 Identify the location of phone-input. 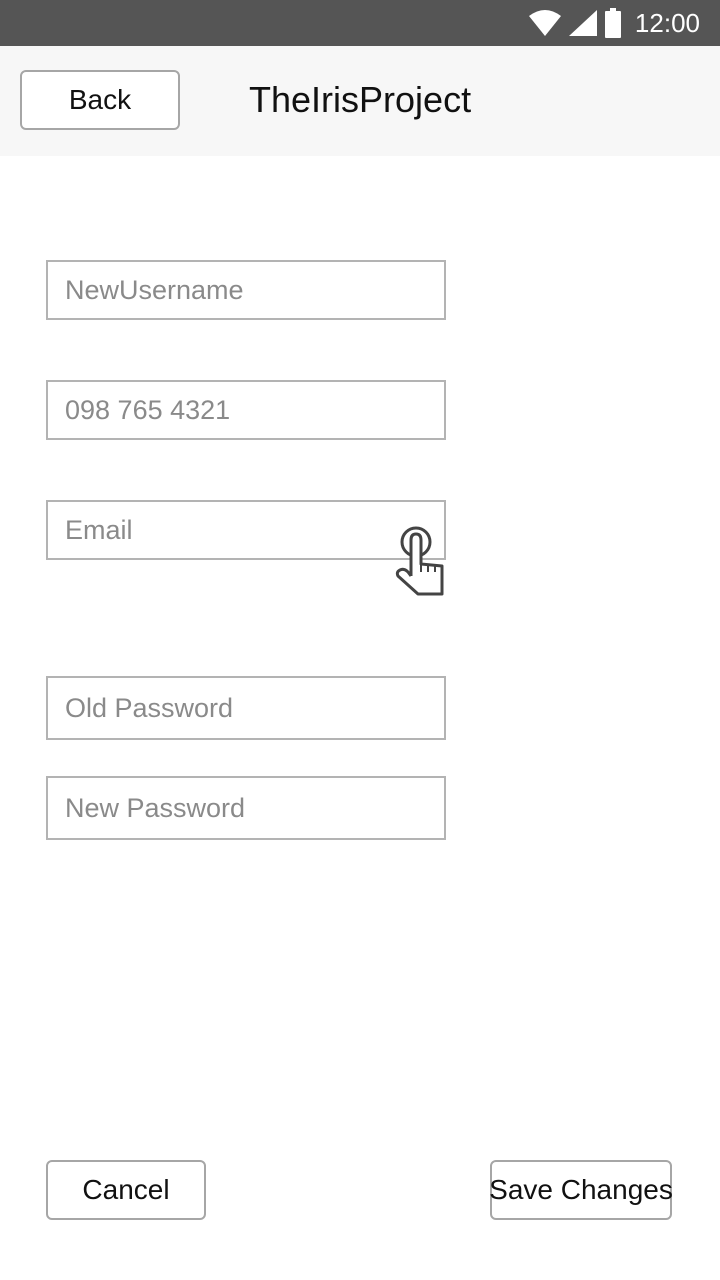
(246, 410).